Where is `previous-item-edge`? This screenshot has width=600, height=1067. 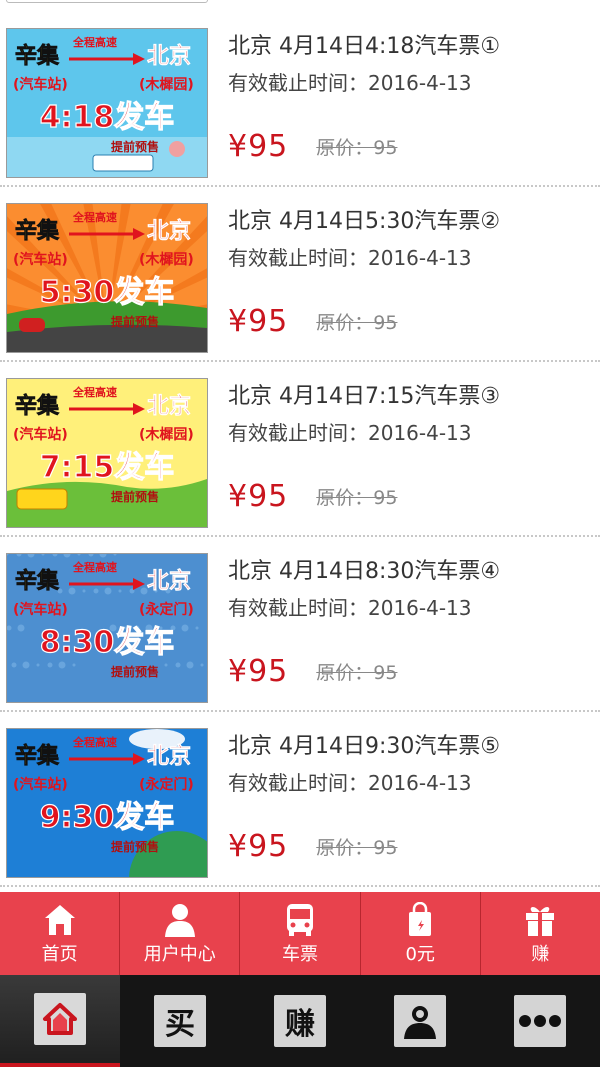
previous-item-edge is located at coordinates (107, 1).